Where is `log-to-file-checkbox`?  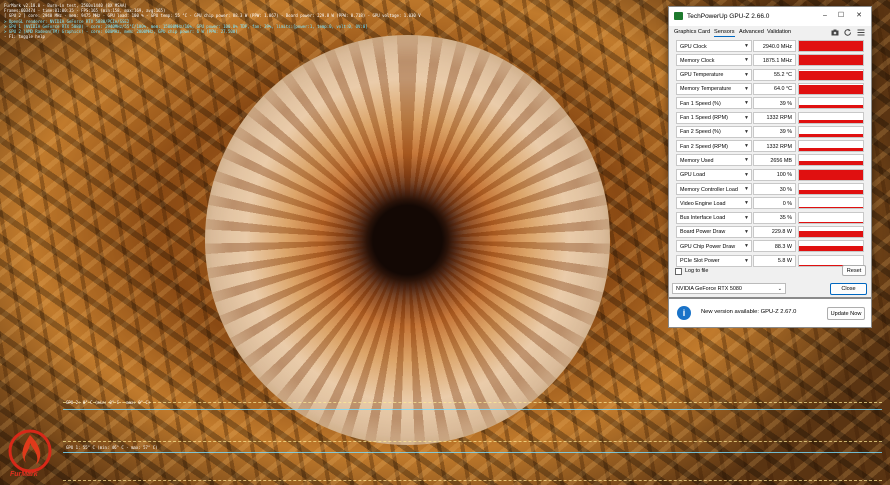 log-to-file-checkbox is located at coordinates (678, 271).